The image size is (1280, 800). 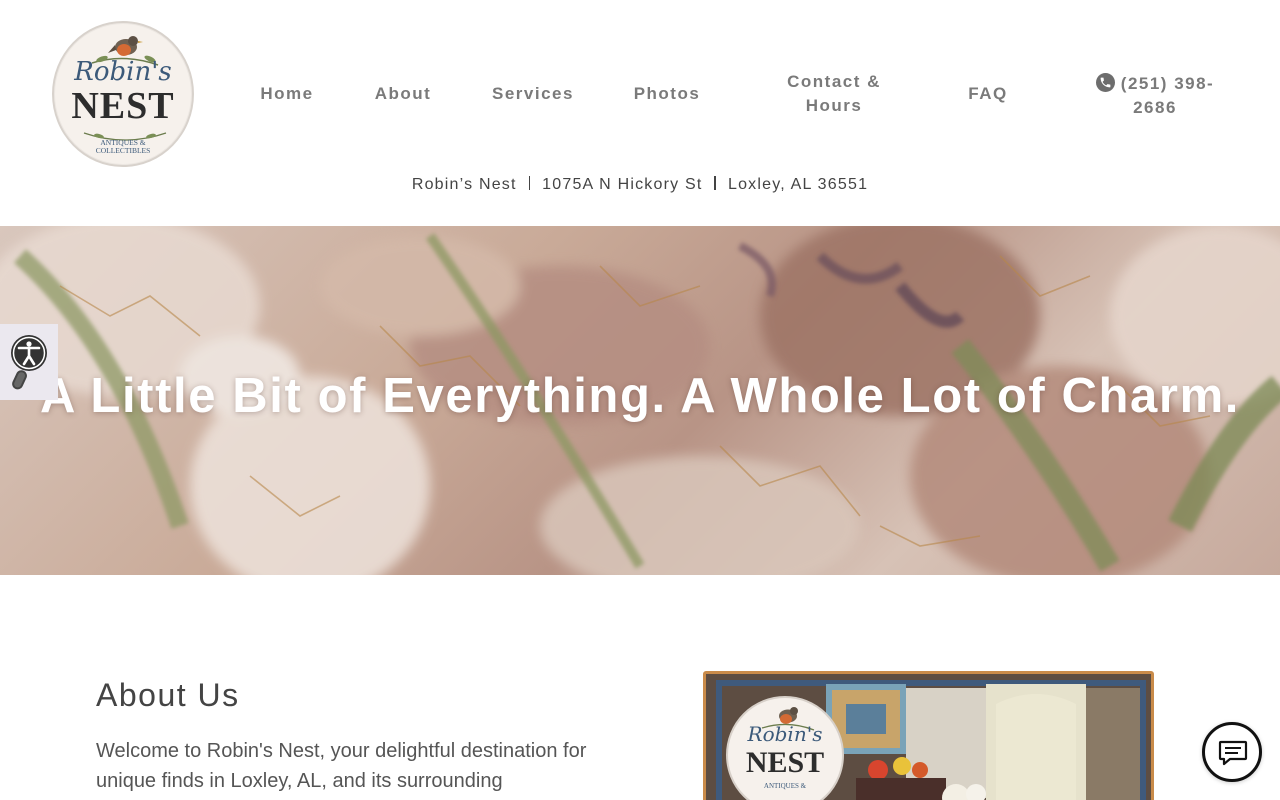 I want to click on nav-faq: FAQ, so click(x=988, y=94).